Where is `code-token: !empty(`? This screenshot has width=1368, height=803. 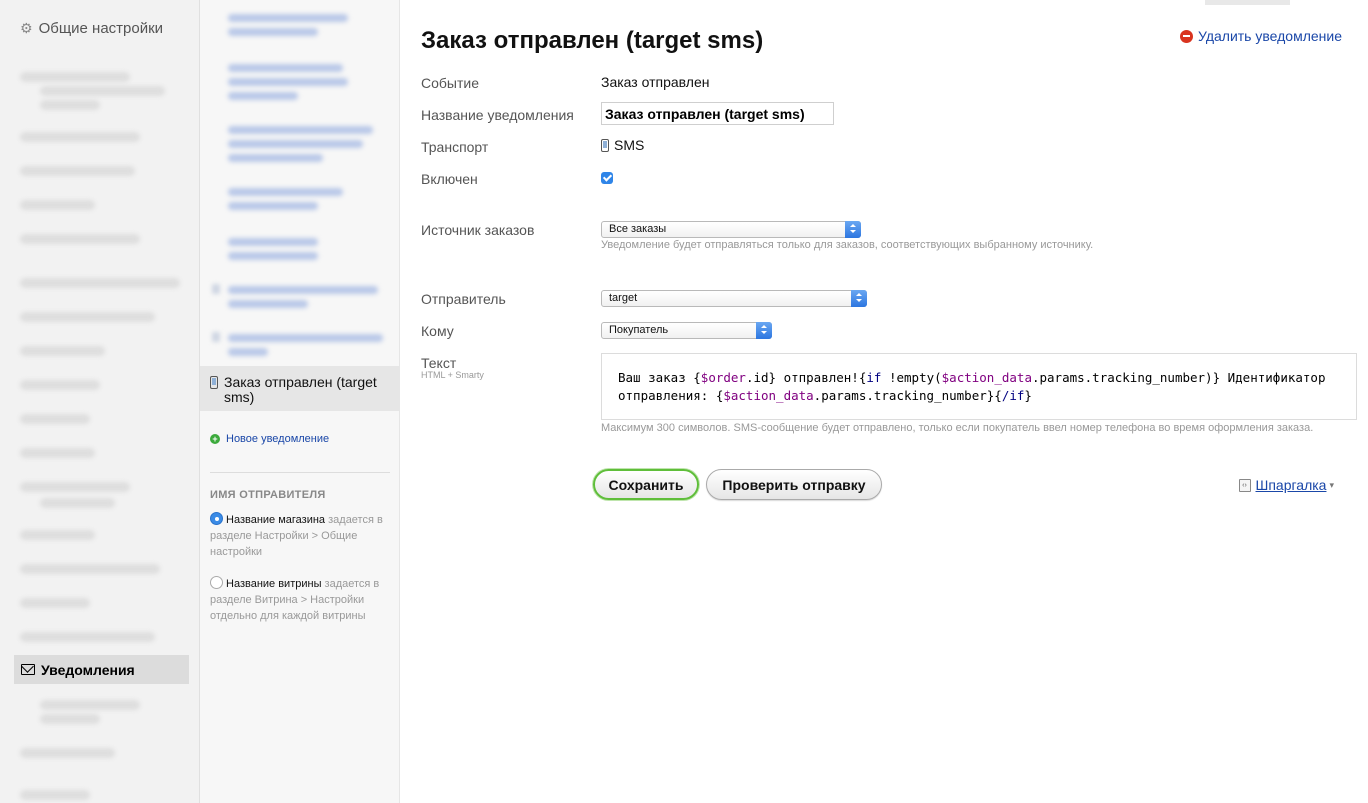
code-token: !empty( is located at coordinates (911, 377).